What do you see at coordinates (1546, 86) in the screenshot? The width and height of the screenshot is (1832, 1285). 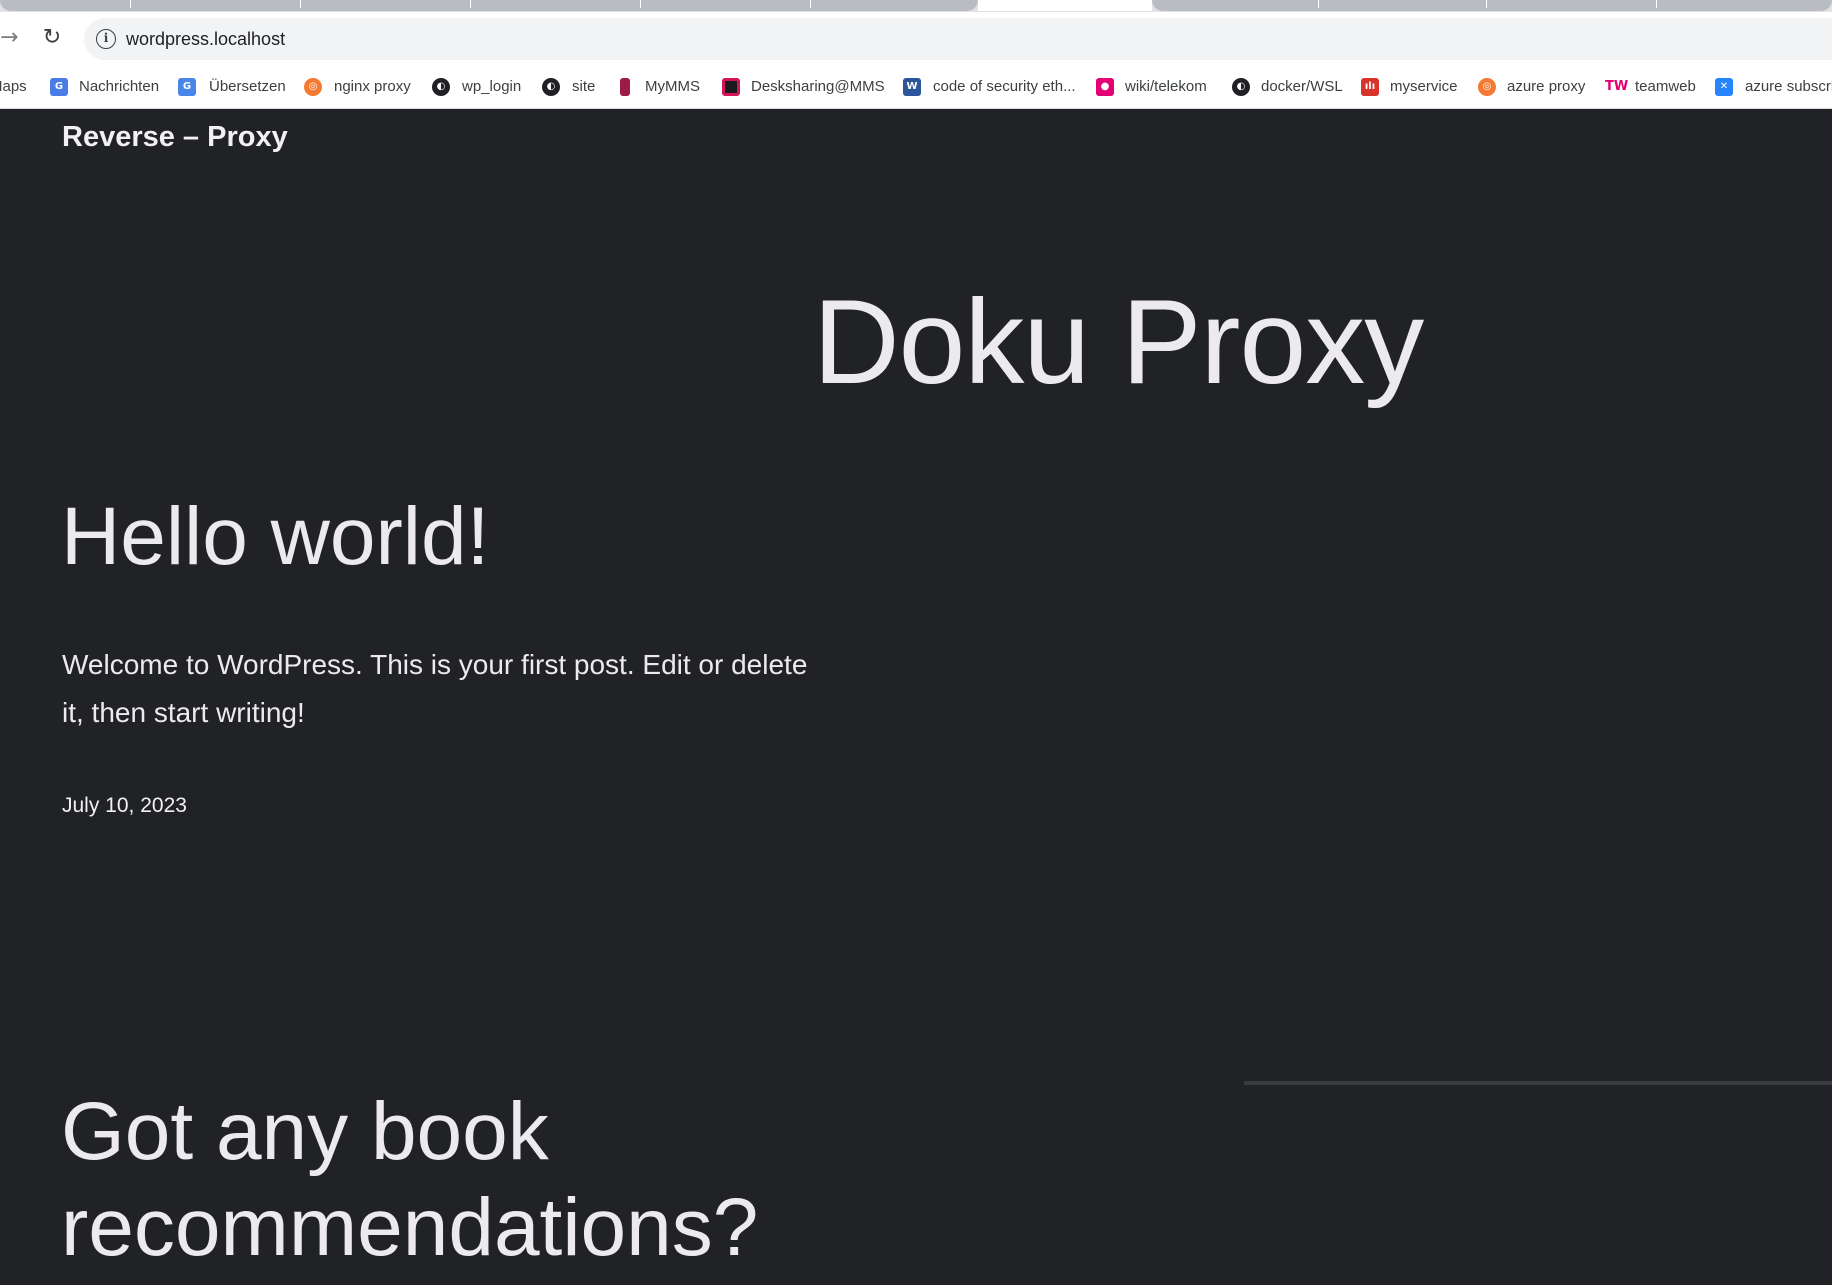 I see `bookmark-label: azure proxy` at bounding box center [1546, 86].